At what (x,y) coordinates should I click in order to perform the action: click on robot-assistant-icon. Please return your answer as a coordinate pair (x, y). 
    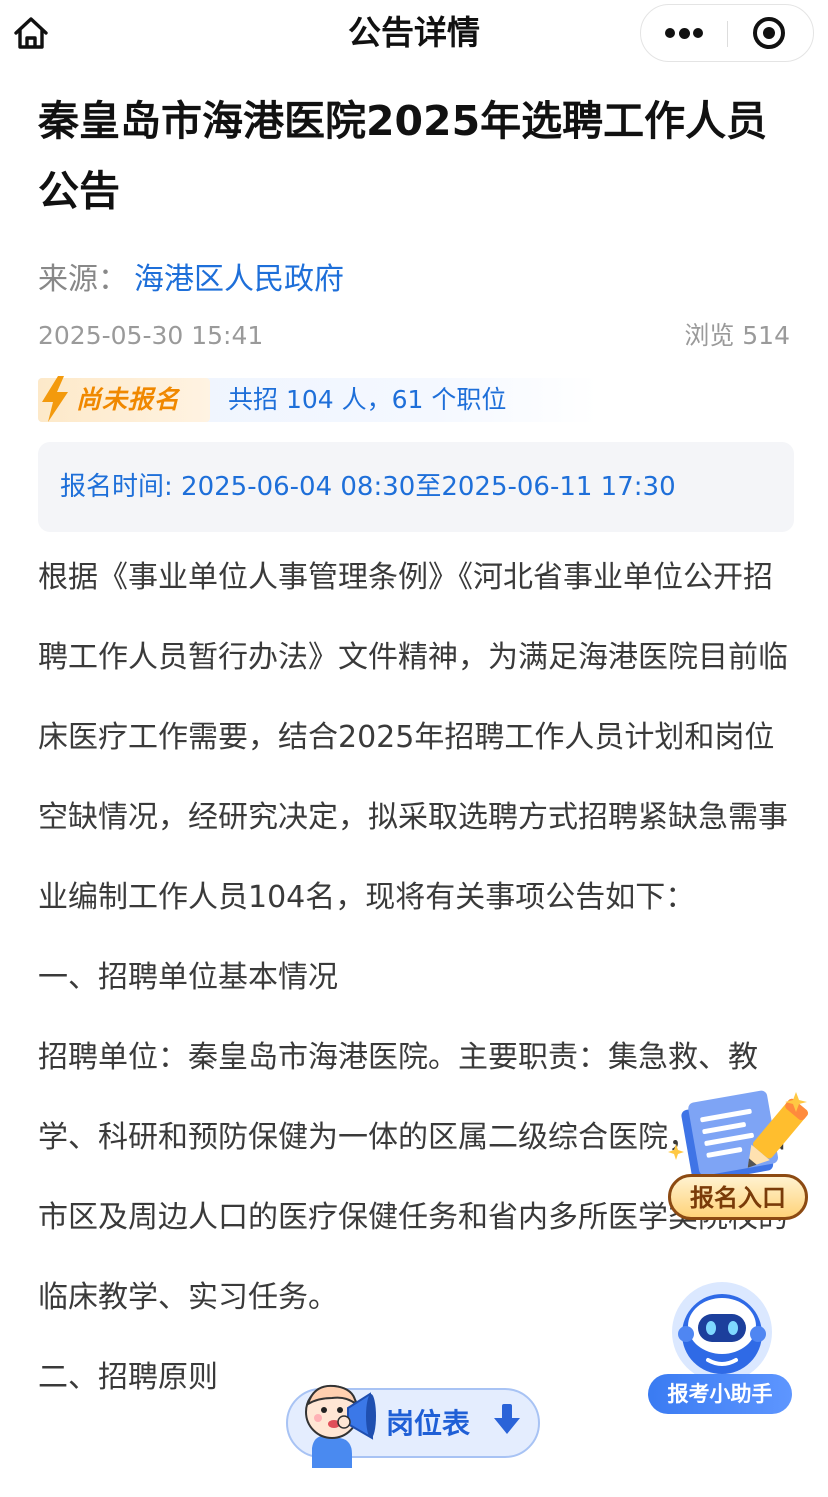
    Looking at the image, I should click on (722, 1332).